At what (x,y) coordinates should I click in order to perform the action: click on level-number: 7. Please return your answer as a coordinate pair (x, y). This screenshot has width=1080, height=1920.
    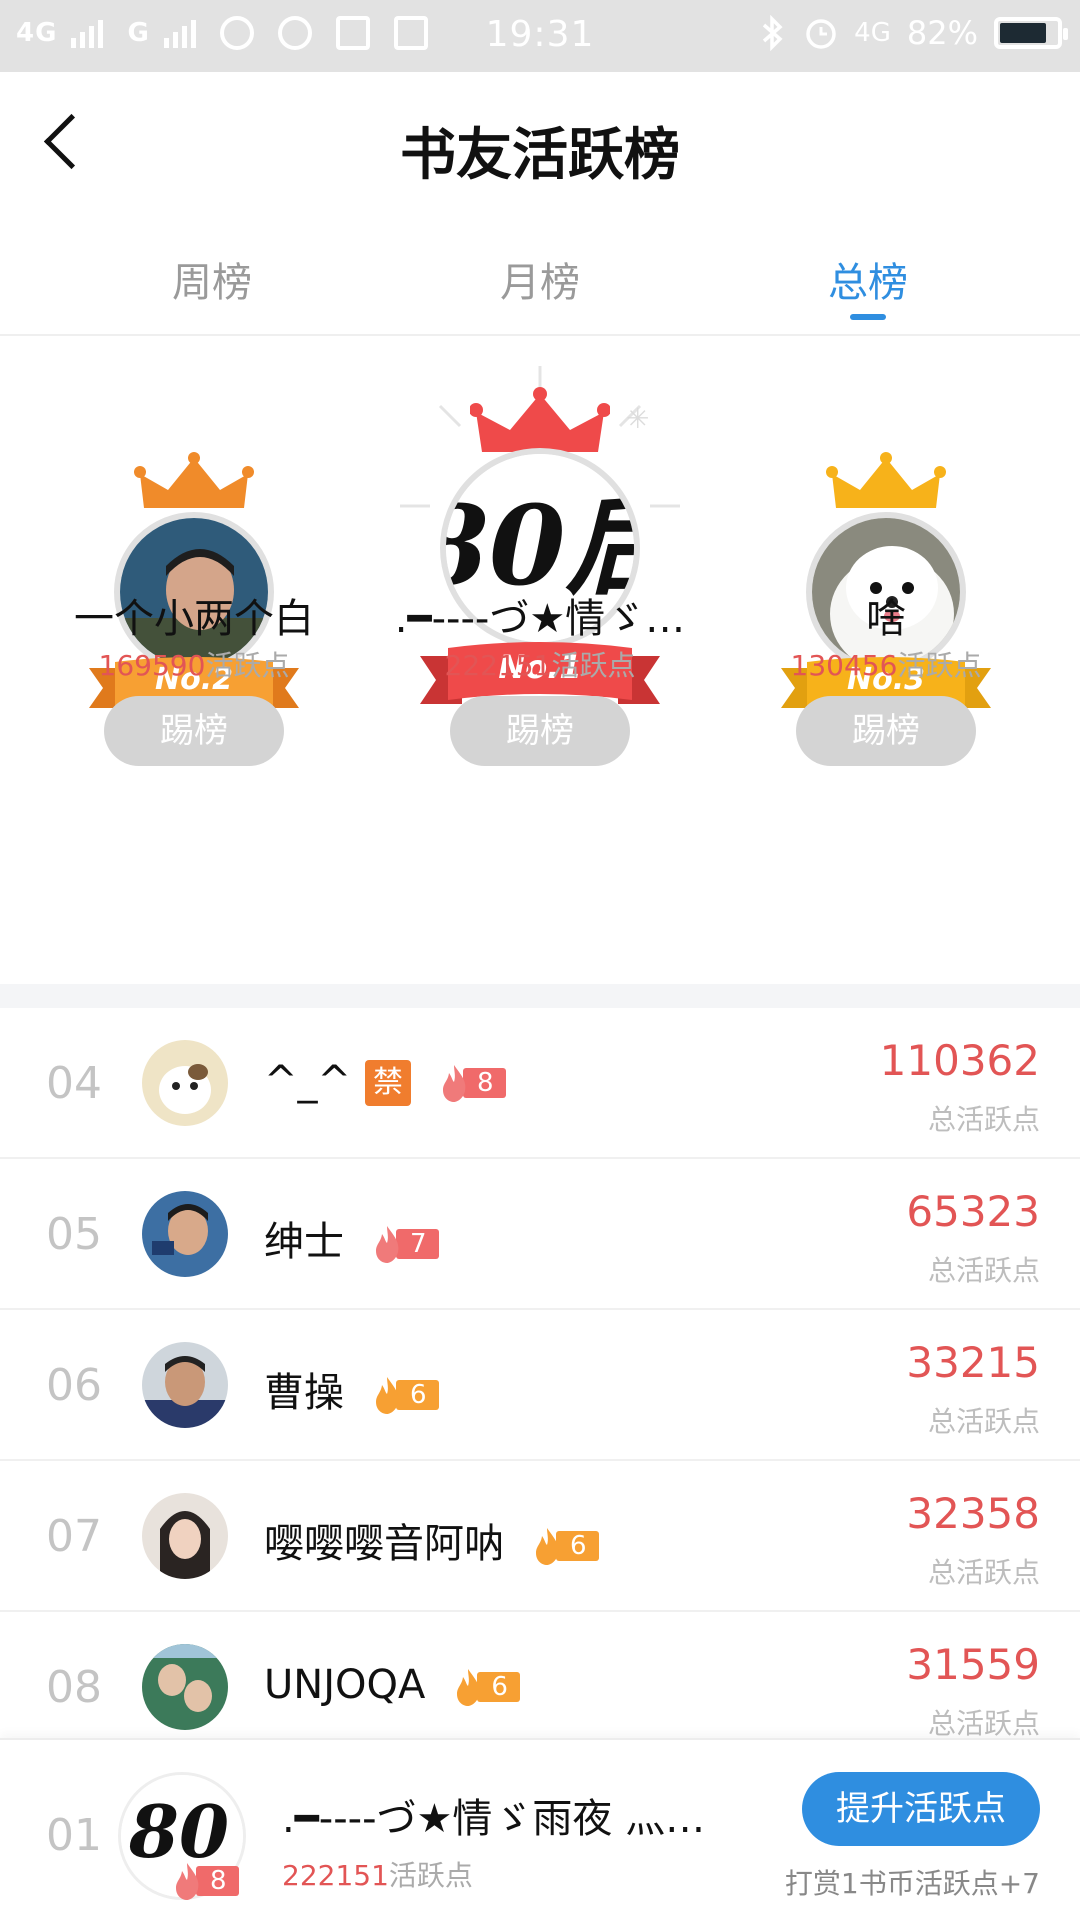
    Looking at the image, I should click on (417, 1244).